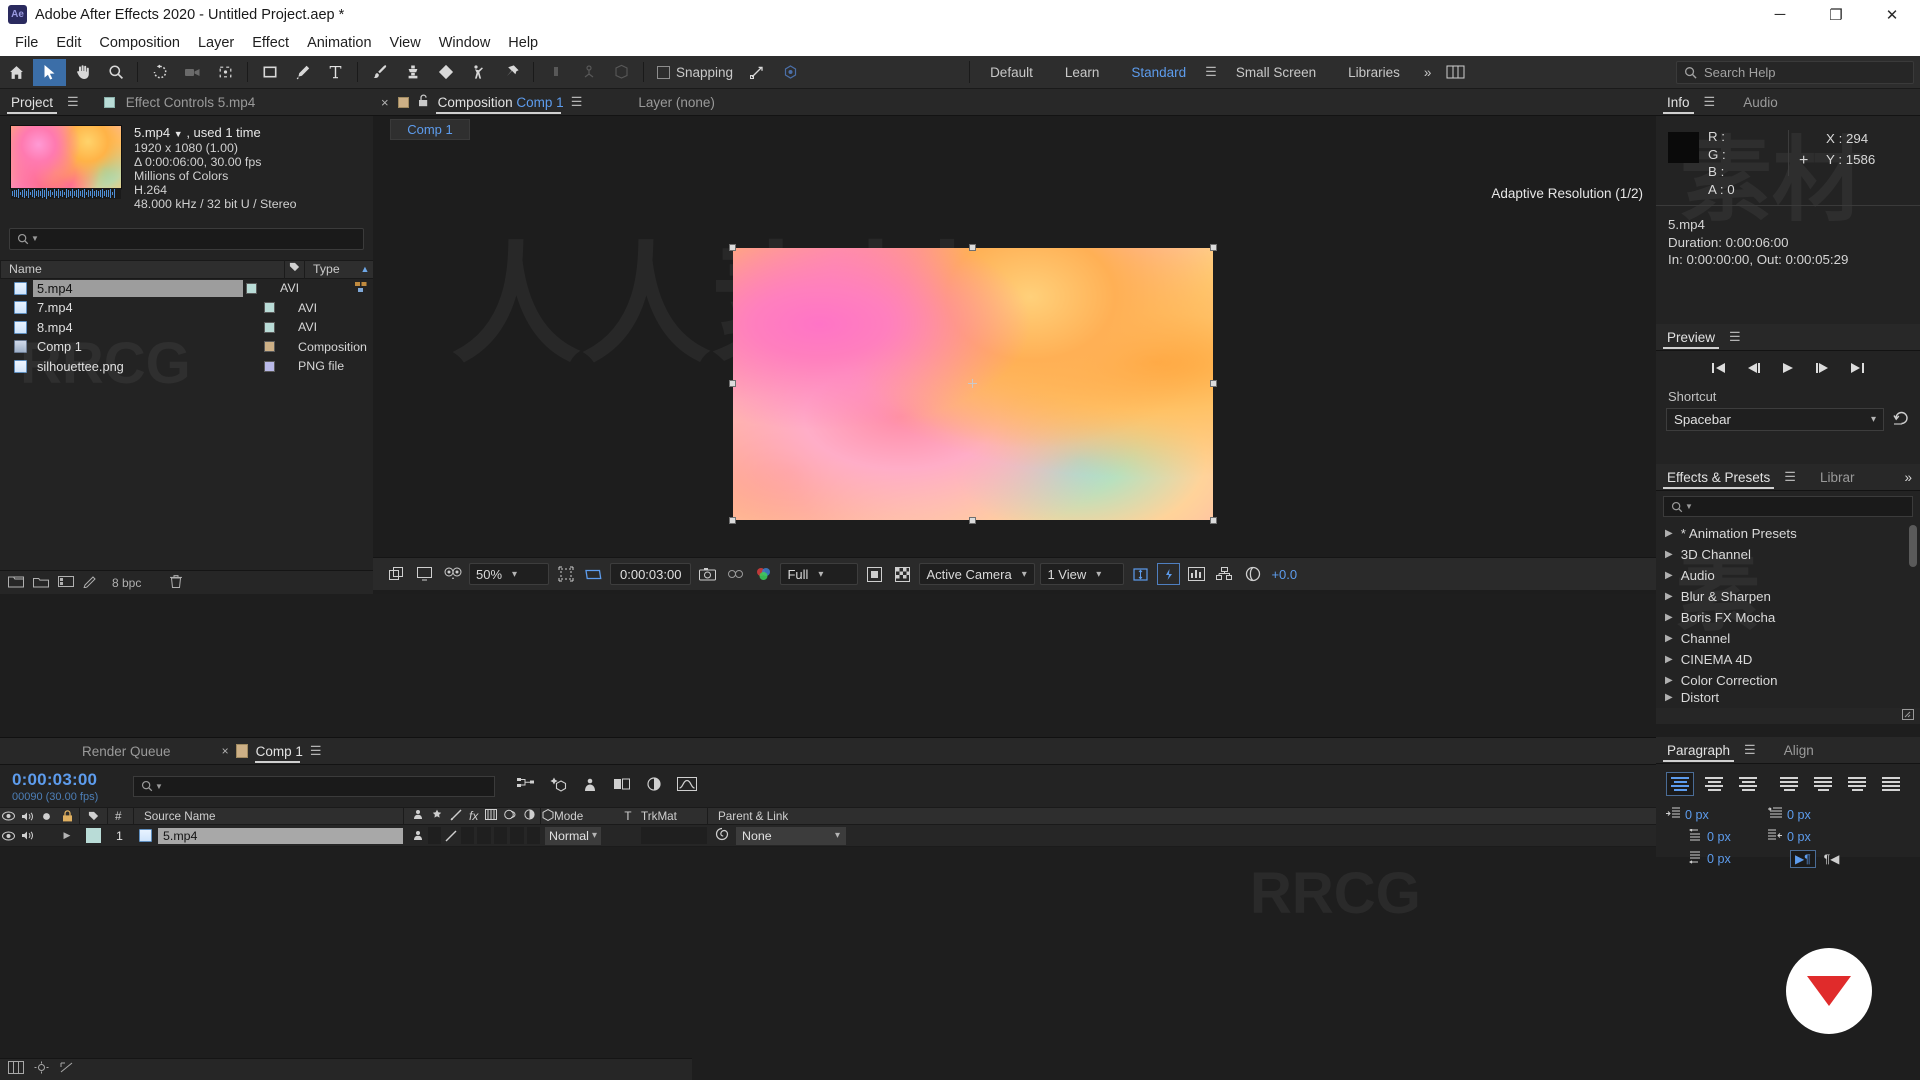 This screenshot has height=1080, width=1920. I want to click on effects-category-3d-channel: ▶ 3D Channel, so click(1788, 554).